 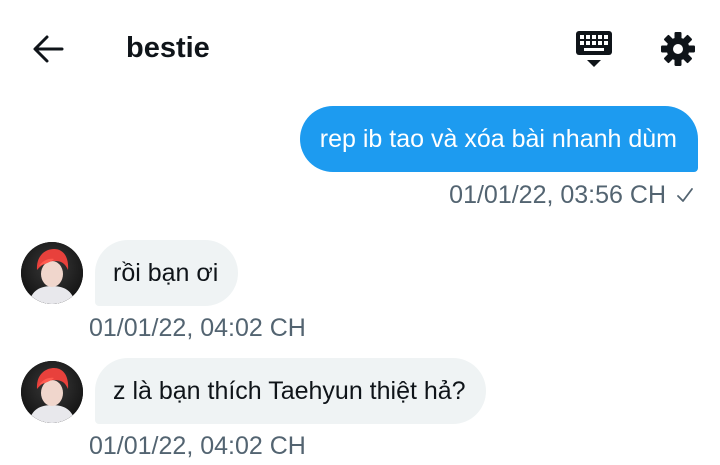 I want to click on back-button, so click(x=48, y=49).